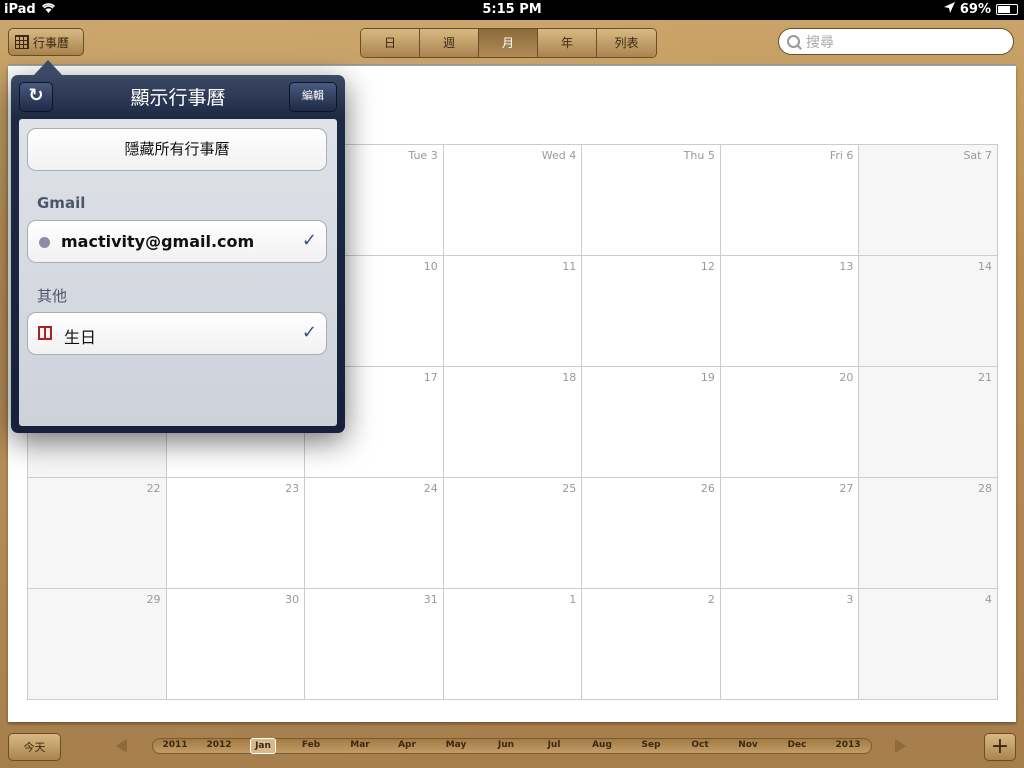 Image resolution: width=1024 pixels, height=768 pixels. What do you see at coordinates (928, 422) in the screenshot?
I see `day-cell: 21` at bounding box center [928, 422].